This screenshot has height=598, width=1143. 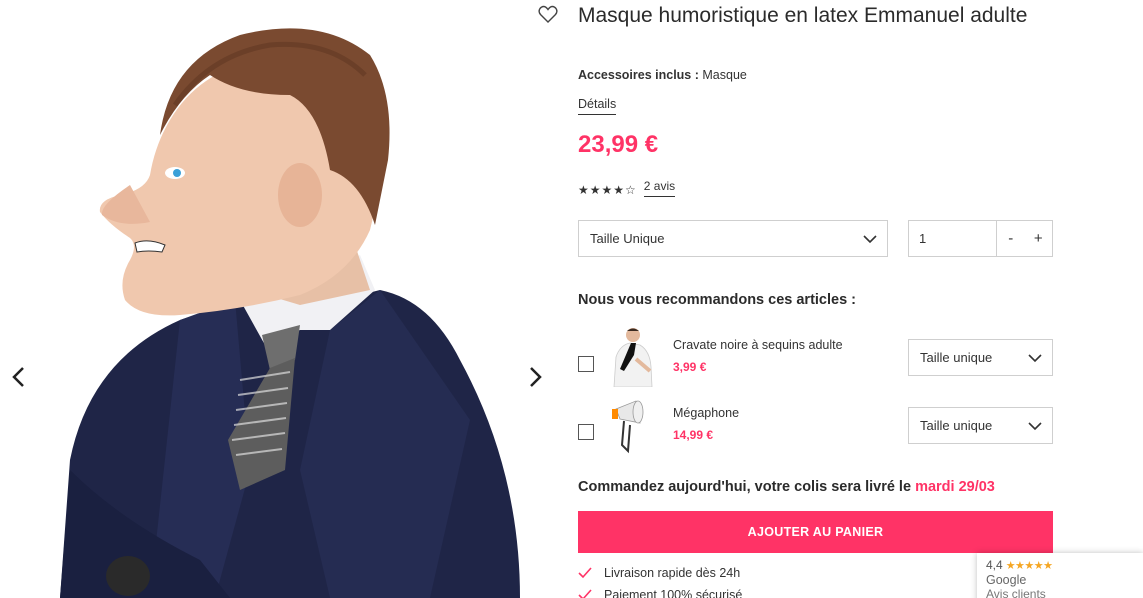 I want to click on recommendation-price: 3,99 €, so click(x=690, y=367).